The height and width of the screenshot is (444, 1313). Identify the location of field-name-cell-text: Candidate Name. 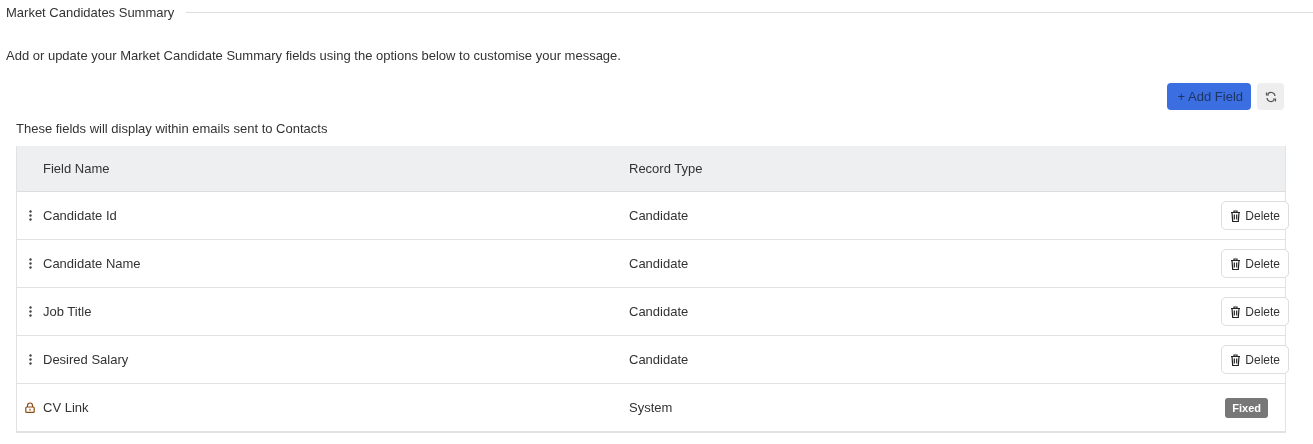
(92, 263).